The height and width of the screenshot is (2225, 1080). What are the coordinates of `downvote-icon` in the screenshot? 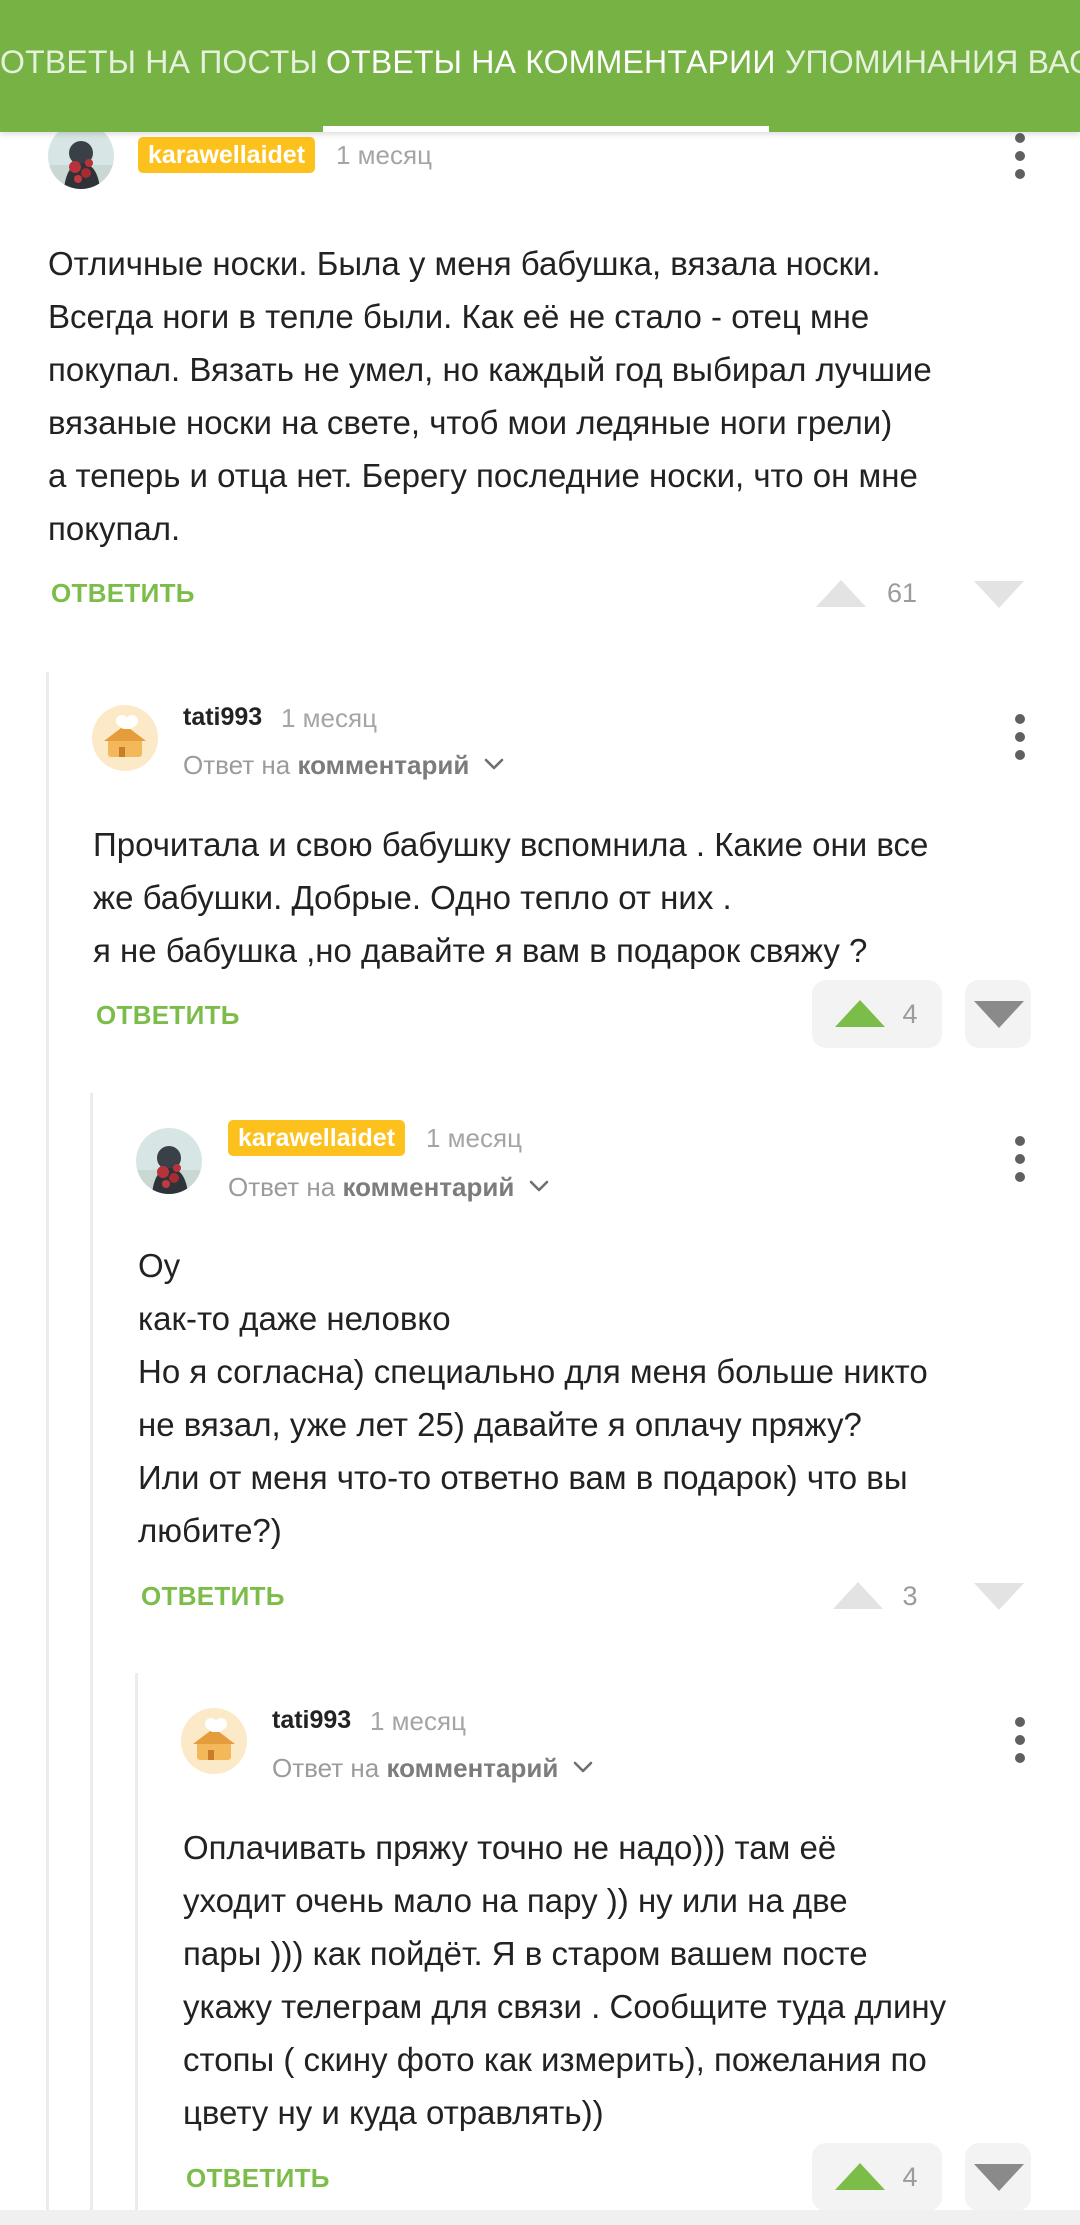 It's located at (999, 2178).